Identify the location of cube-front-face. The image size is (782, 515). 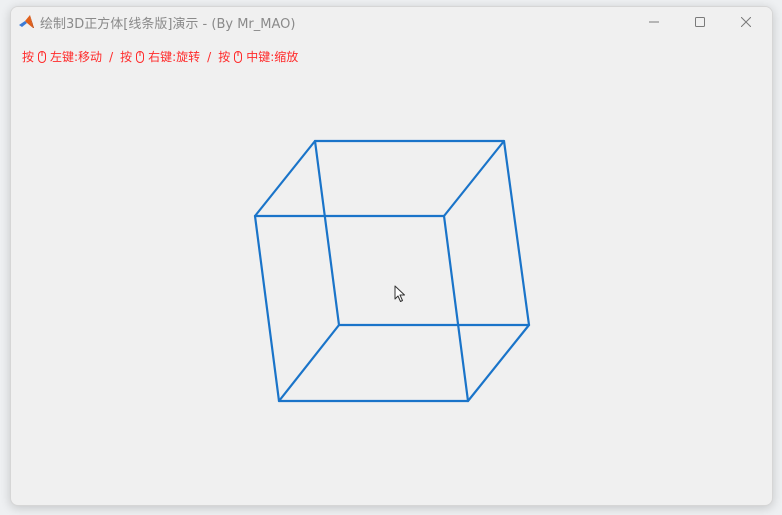
(361, 308).